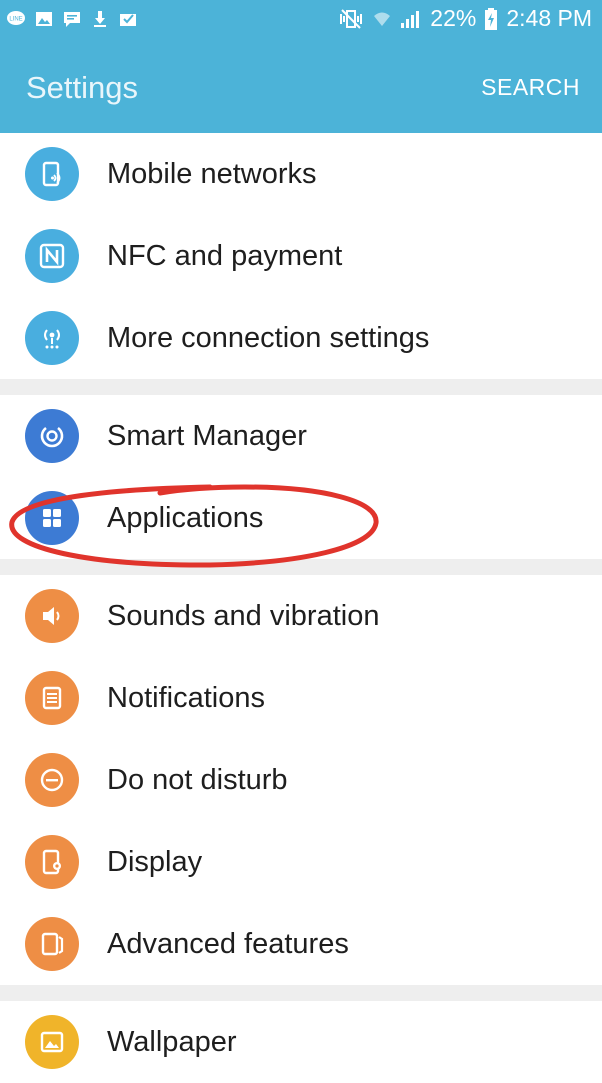  Describe the element at coordinates (243, 615) in the screenshot. I see `settings-item-label: Sounds and vibration` at that location.